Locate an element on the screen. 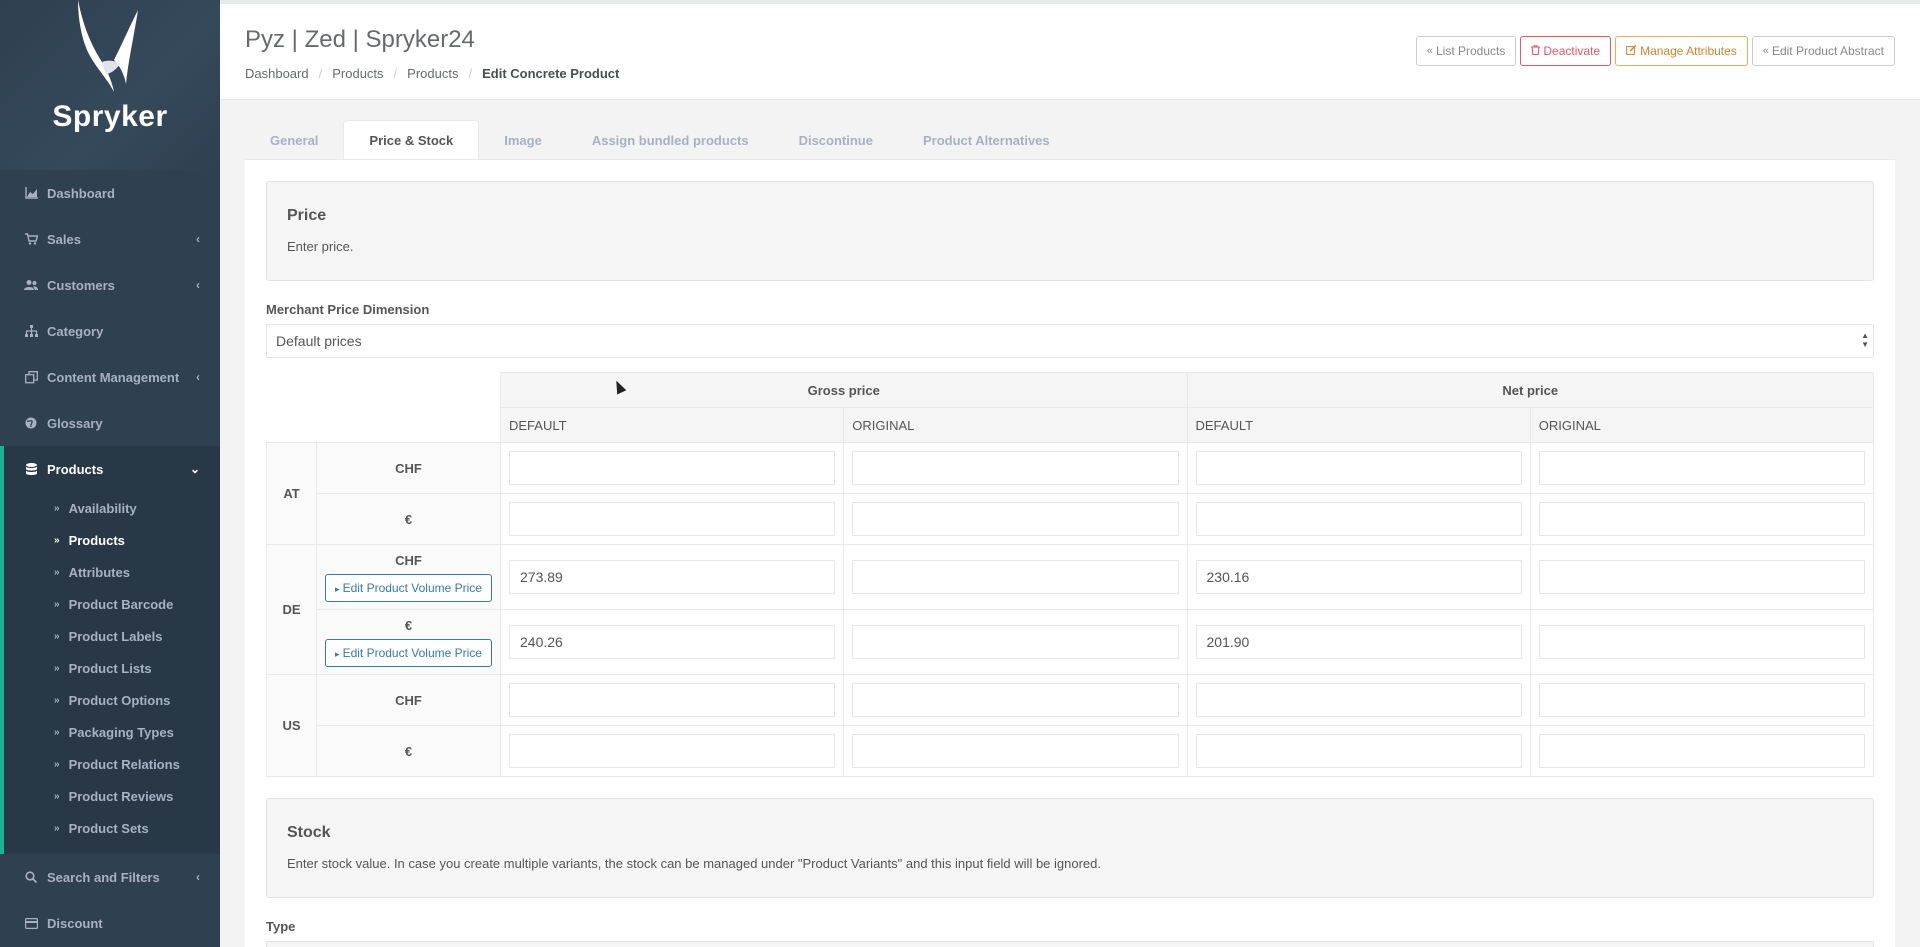 This screenshot has width=1920, height=947. submenu-item-products: » Products is located at coordinates (112, 540).